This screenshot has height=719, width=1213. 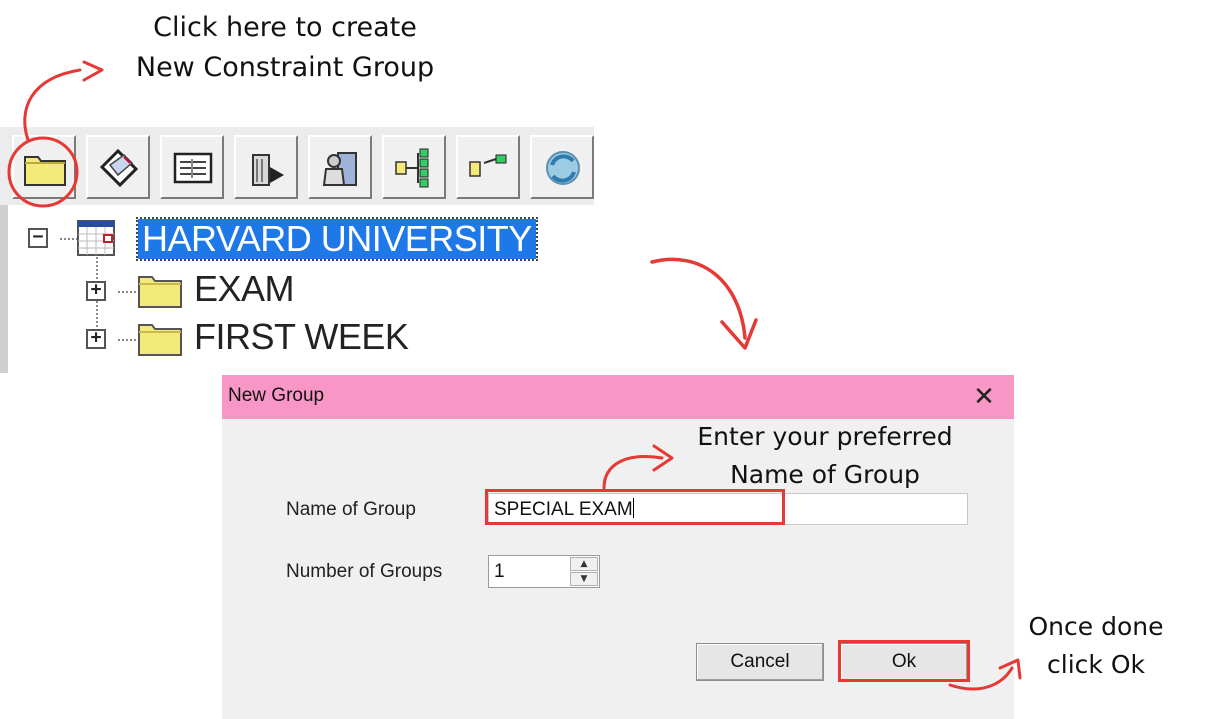 I want to click on dialog-title-bar: New Group ✕, so click(x=618, y=397).